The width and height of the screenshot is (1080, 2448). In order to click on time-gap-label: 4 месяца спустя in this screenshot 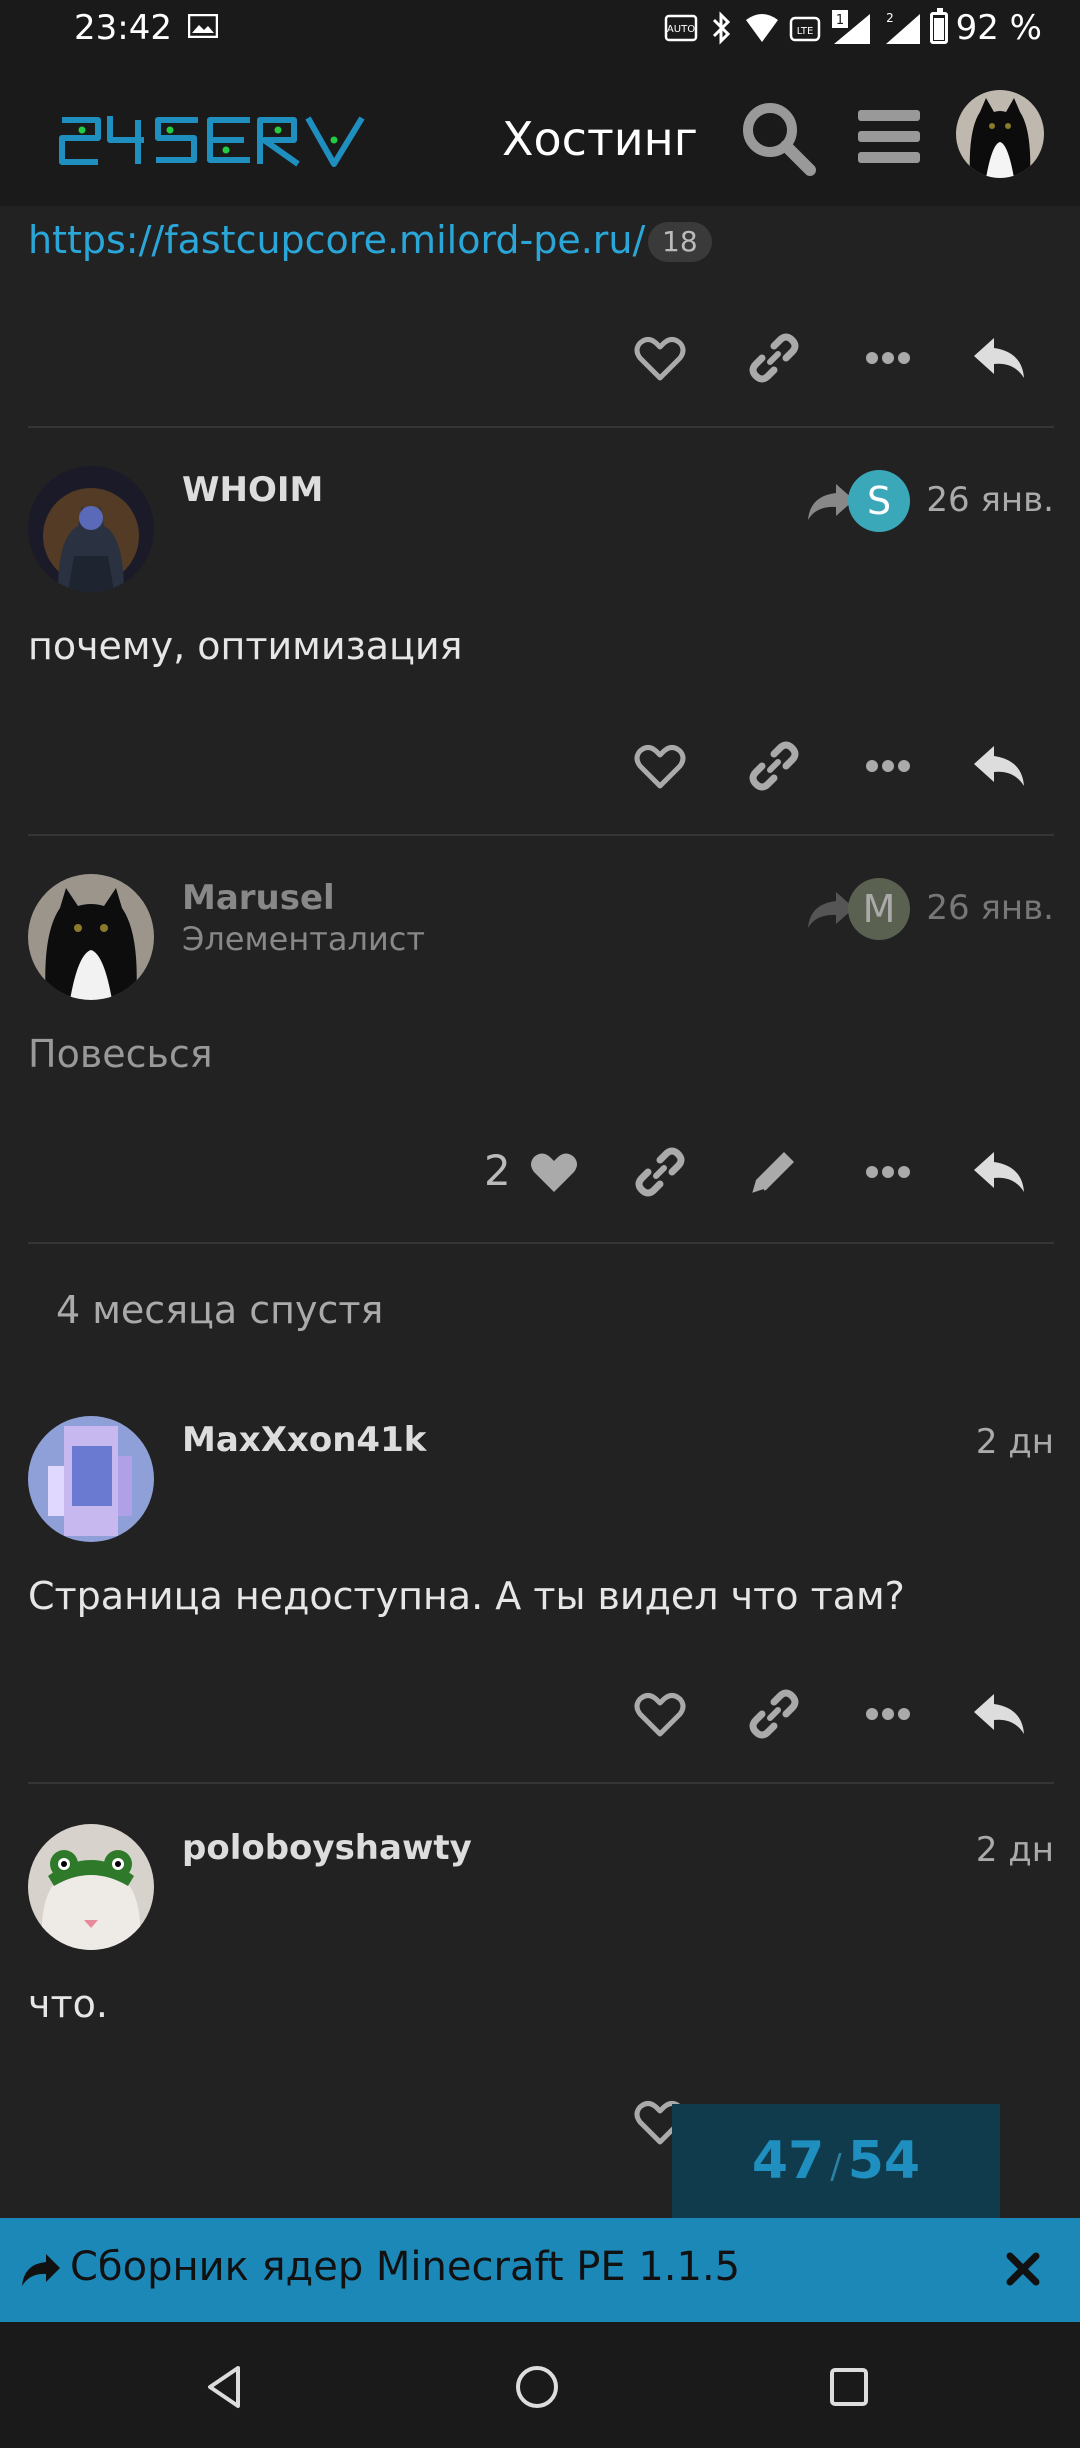, I will do `click(220, 1310)`.